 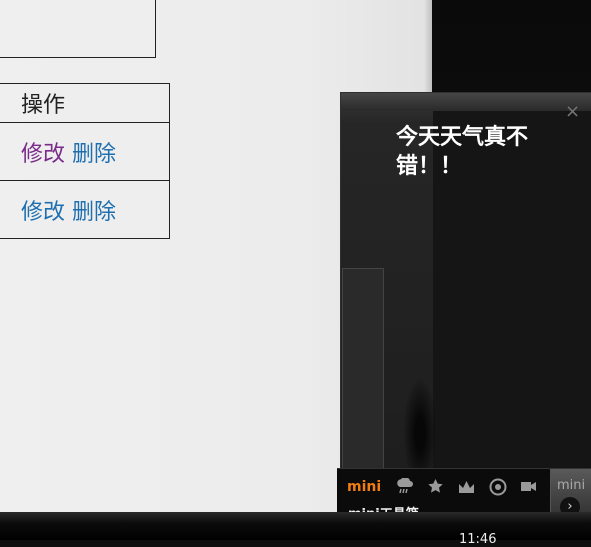 I want to click on mini-logo: mini, so click(x=364, y=487).